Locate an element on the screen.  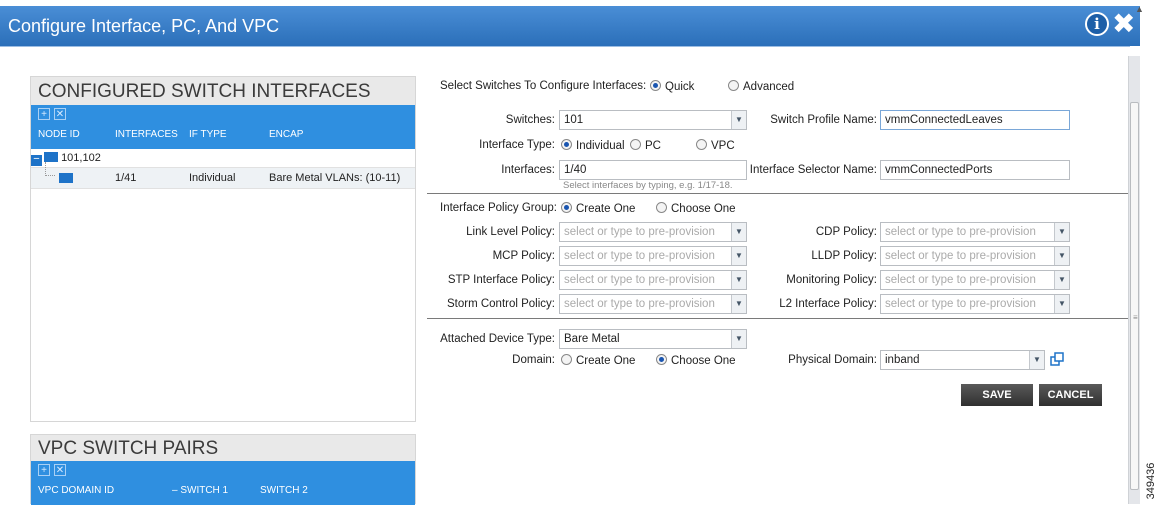
individual-radio: Individual is located at coordinates (593, 145).